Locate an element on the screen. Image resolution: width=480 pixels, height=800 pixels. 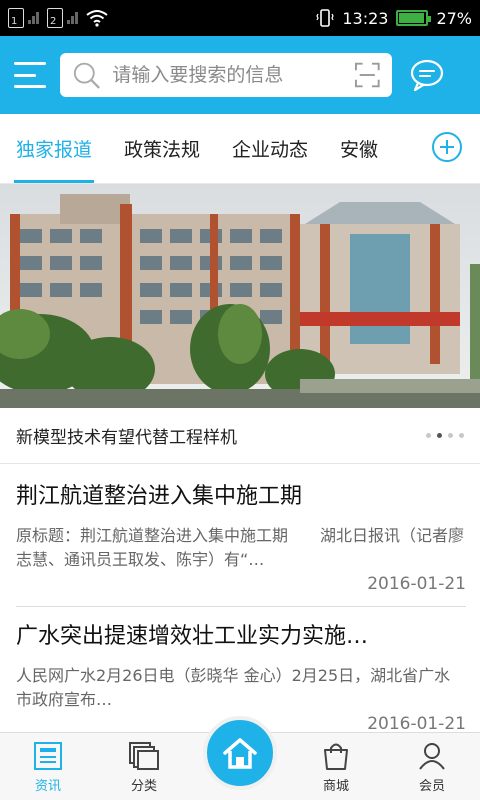
tab-label: 企业动态 is located at coordinates (270, 150).